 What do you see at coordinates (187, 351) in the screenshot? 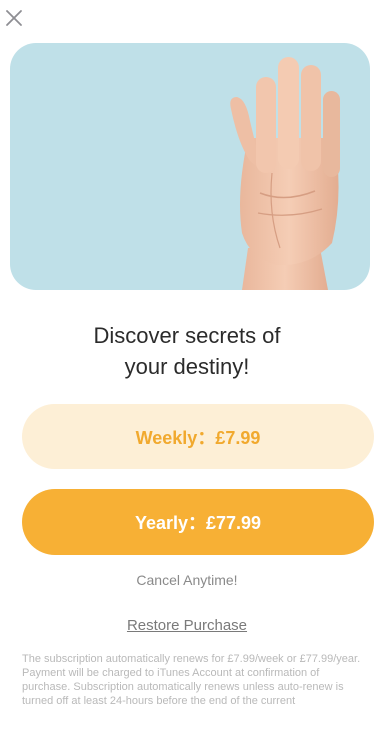
I see `page-title: Discover secrets of your destiny!` at bounding box center [187, 351].